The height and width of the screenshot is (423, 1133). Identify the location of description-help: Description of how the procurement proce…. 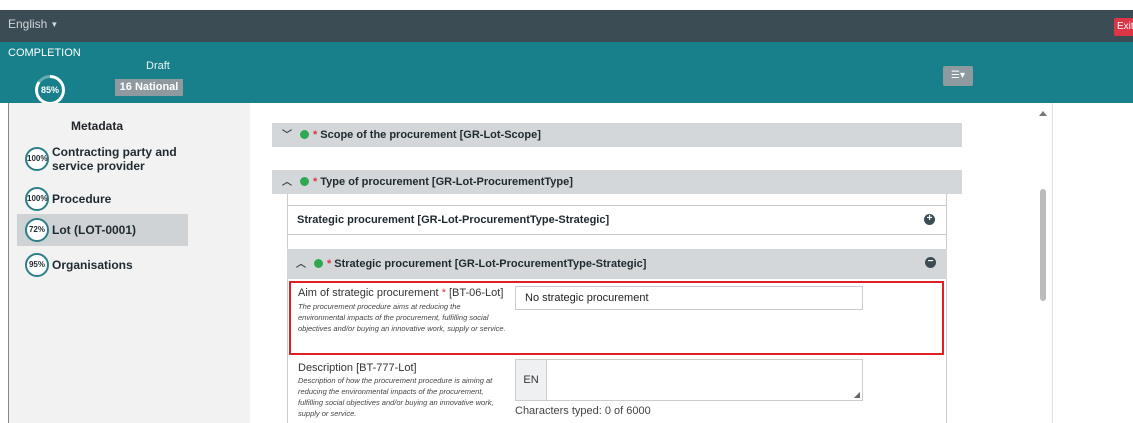
(396, 397).